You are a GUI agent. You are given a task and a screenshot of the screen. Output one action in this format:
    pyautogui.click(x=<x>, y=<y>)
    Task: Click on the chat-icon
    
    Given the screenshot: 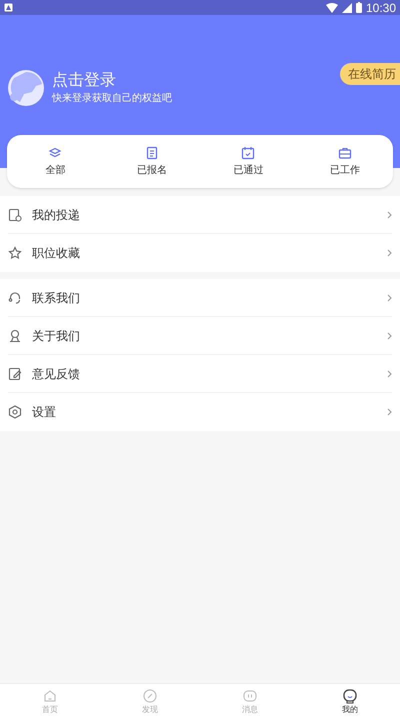 What is the action you would take?
    pyautogui.click(x=250, y=696)
    